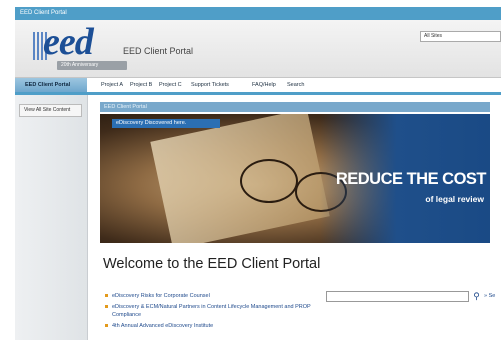 The width and height of the screenshot is (501, 340). I want to click on banner-subline: of legal review, so click(454, 199).